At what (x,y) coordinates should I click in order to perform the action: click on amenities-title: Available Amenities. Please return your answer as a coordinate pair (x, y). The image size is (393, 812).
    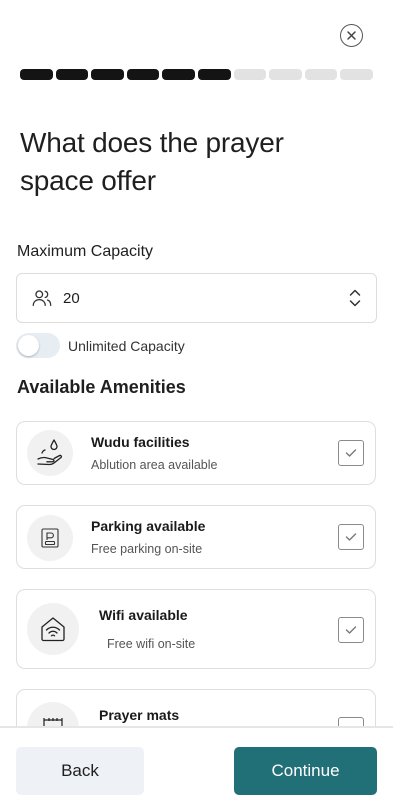
    Looking at the image, I should click on (101, 387).